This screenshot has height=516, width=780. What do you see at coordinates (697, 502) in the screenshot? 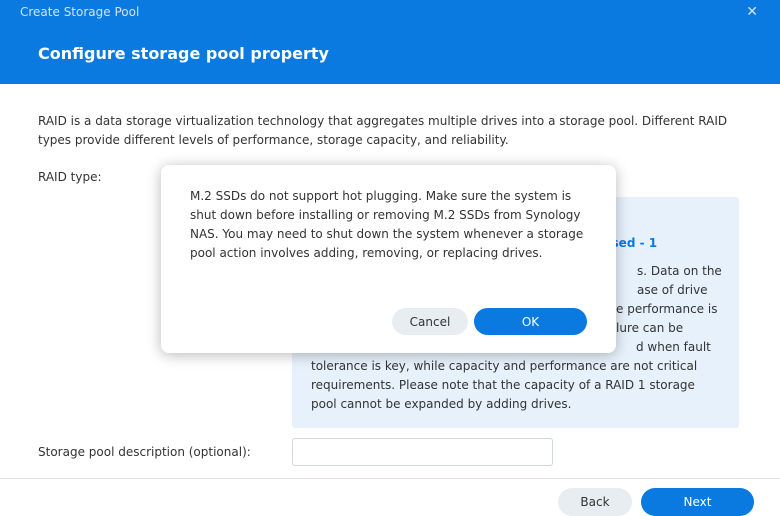
I see `next-button: Next` at bounding box center [697, 502].